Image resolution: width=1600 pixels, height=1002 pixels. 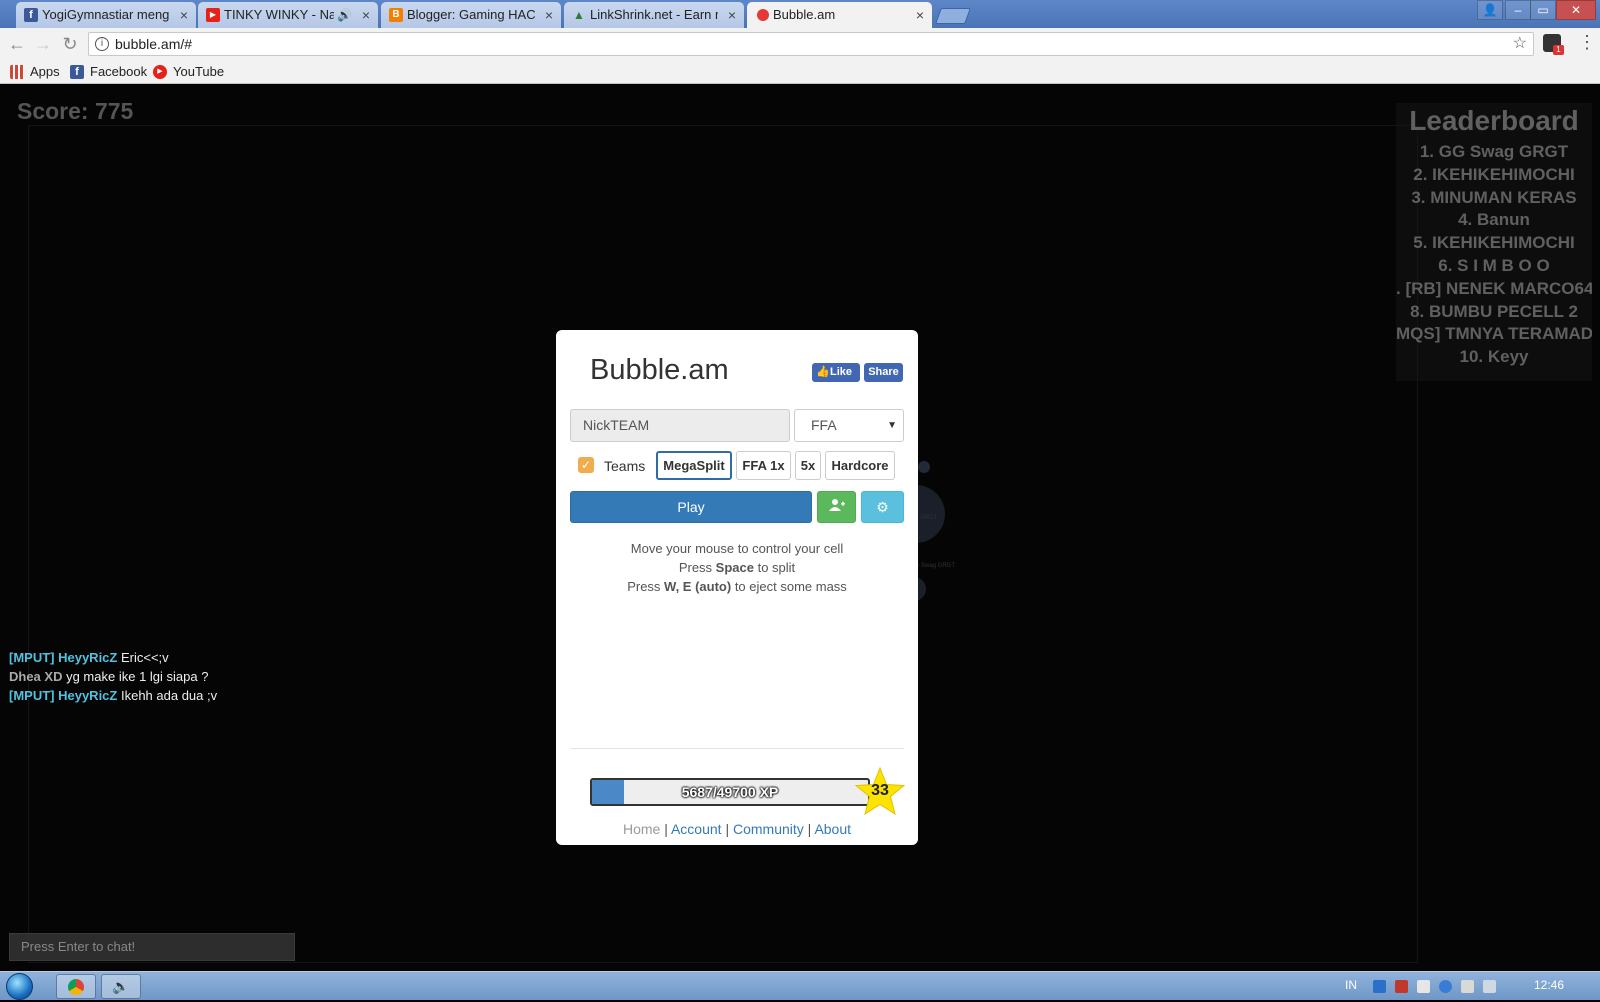 What do you see at coordinates (279, 14) in the screenshot?
I see `tab-title: TINKY WINKY - Nafas` at bounding box center [279, 14].